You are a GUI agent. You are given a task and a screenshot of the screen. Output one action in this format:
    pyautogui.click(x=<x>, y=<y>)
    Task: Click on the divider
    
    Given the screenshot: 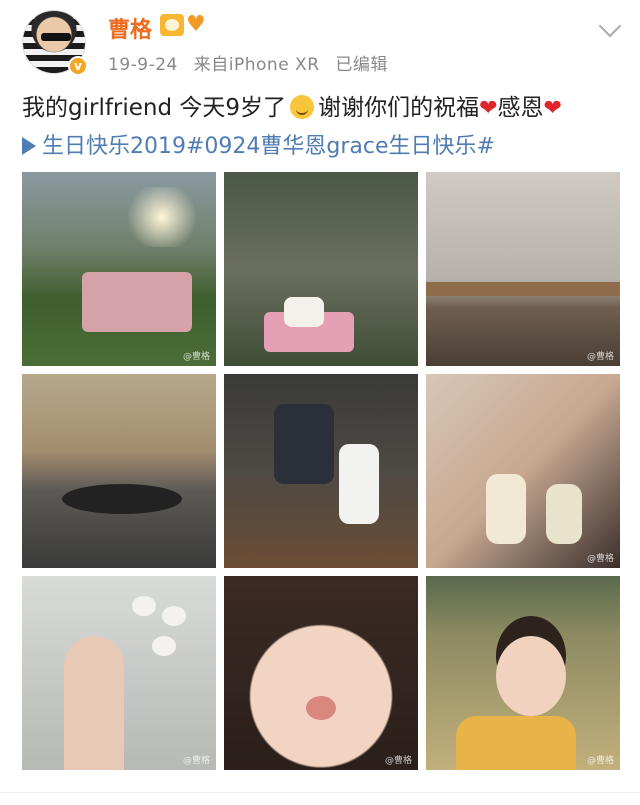 What is the action you would take?
    pyautogui.click(x=320, y=792)
    